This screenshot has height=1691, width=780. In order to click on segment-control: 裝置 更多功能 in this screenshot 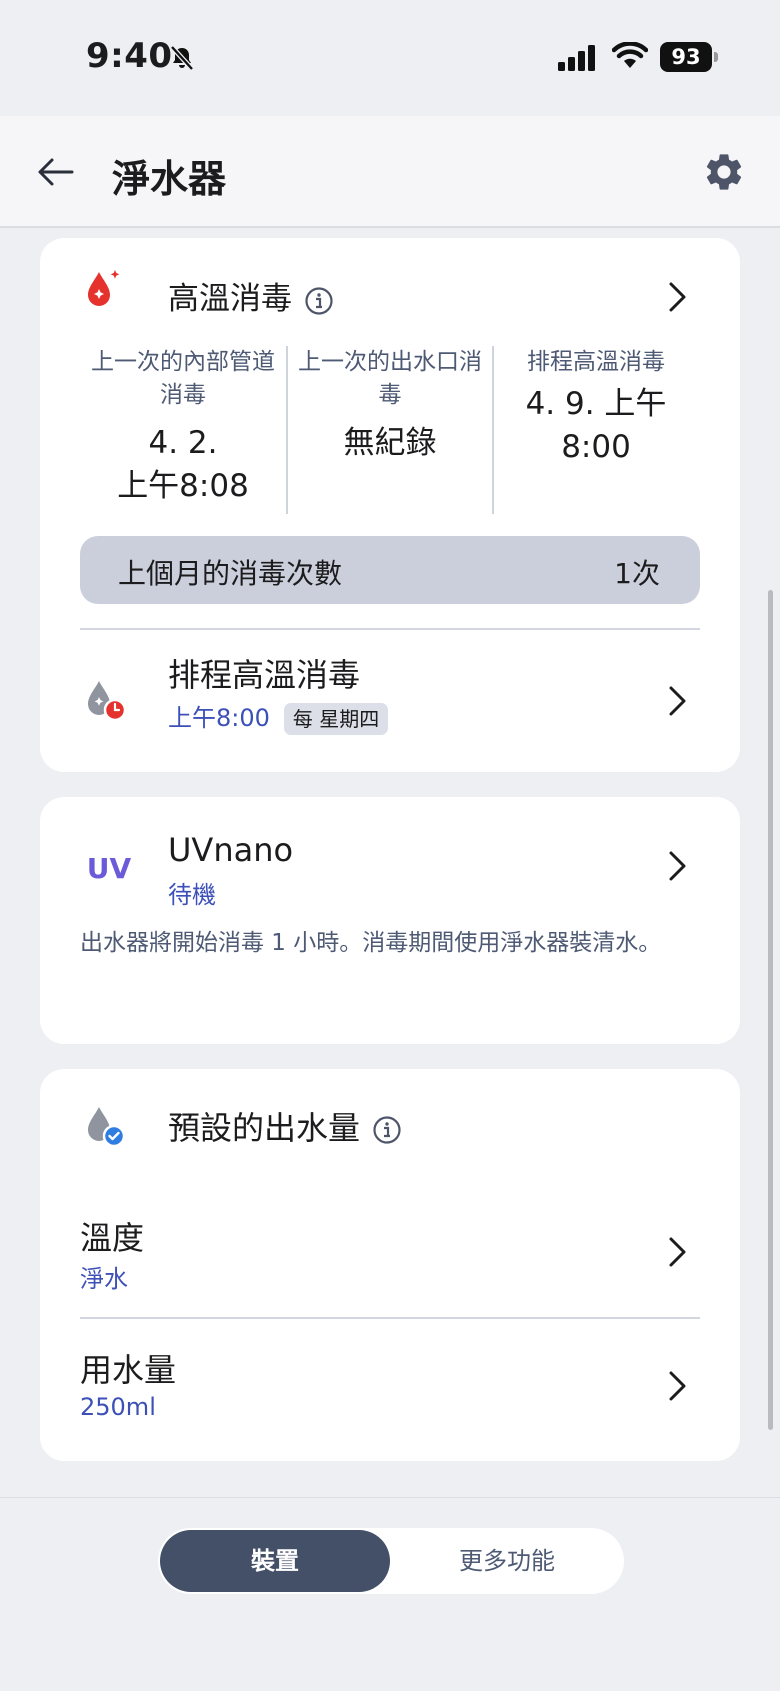, I will do `click(391, 1561)`.